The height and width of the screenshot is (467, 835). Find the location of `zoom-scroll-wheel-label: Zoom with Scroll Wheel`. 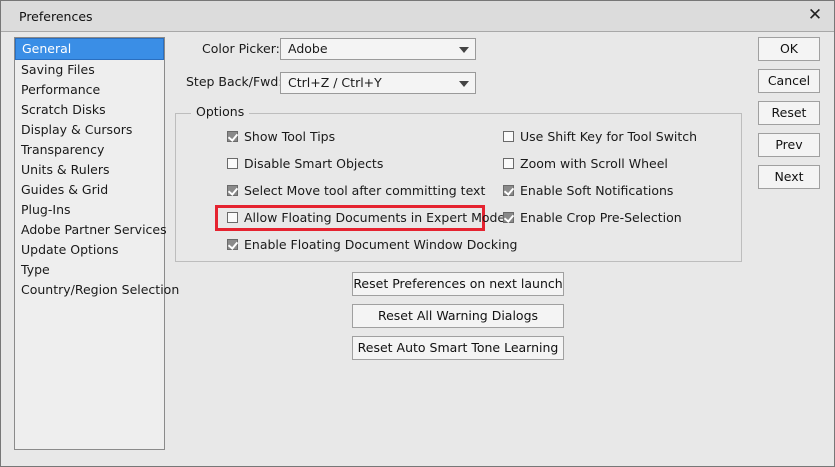

zoom-scroll-wheel-label: Zoom with Scroll Wheel is located at coordinates (594, 163).